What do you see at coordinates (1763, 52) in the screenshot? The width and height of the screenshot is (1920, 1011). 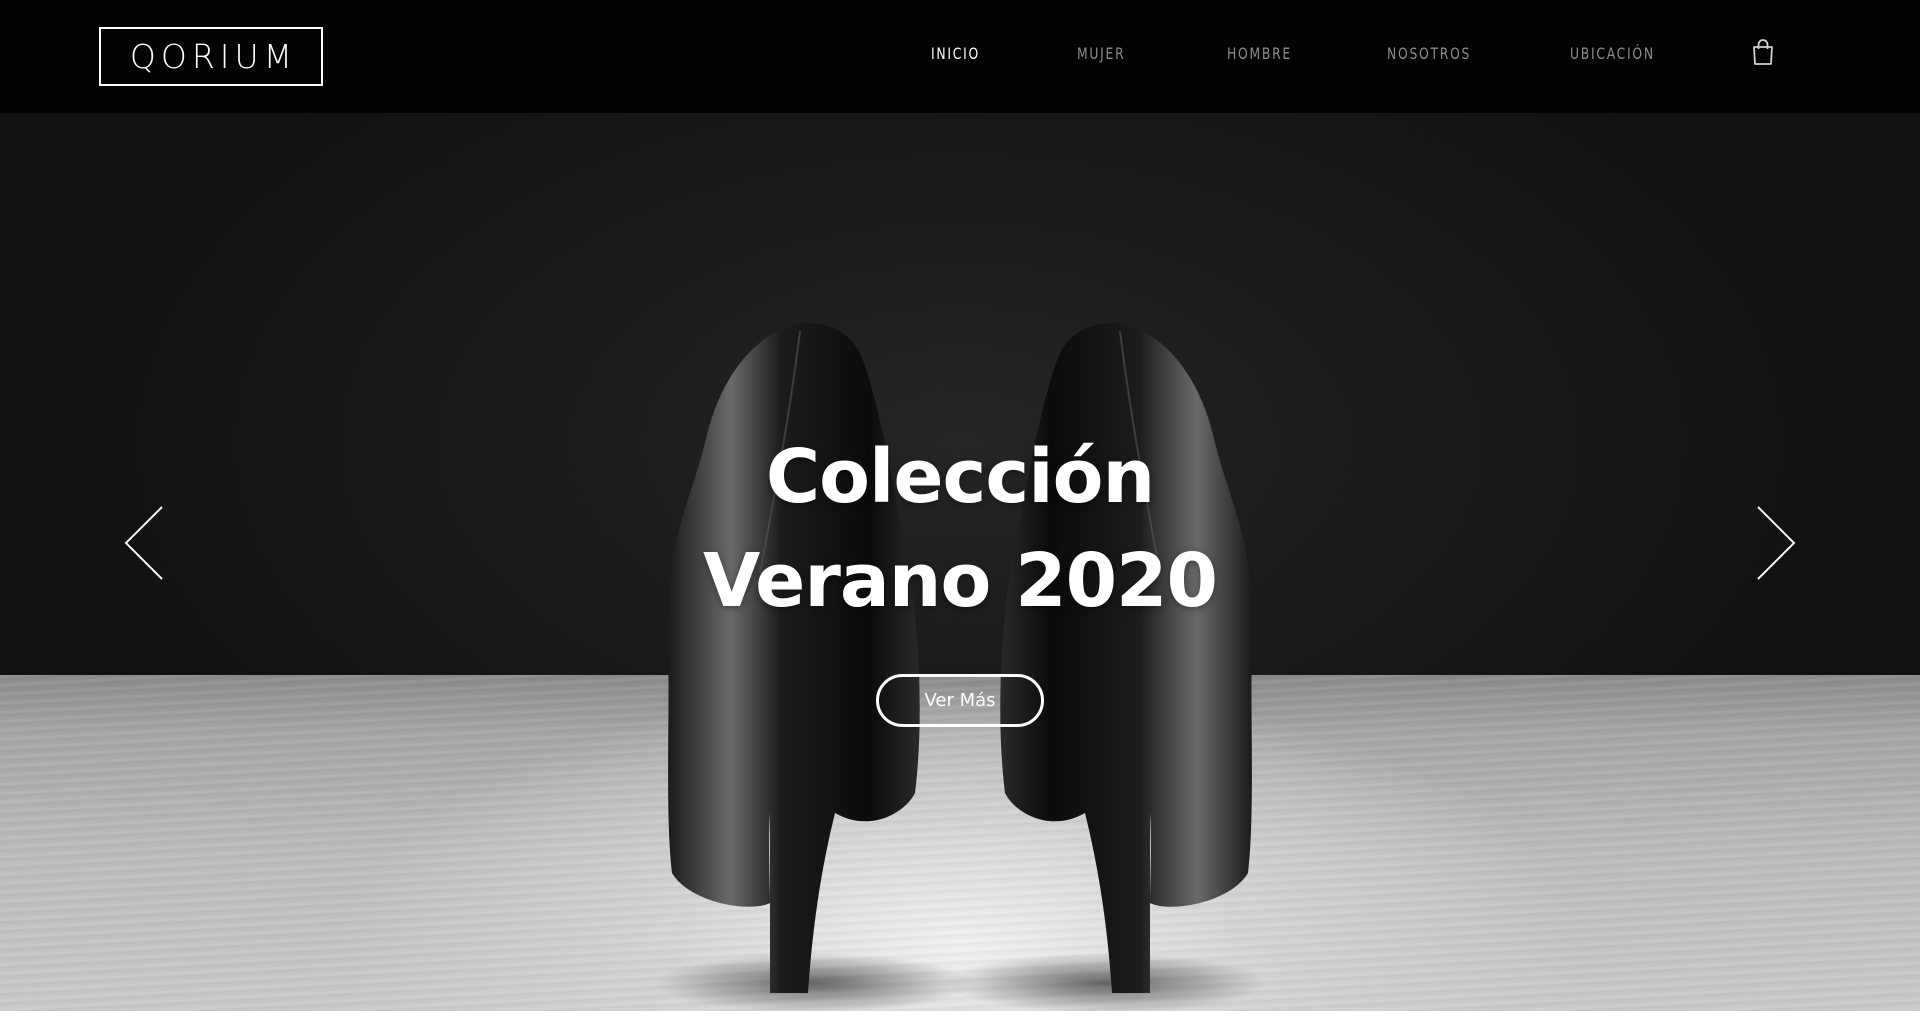 I see `shopping-bag-icon` at bounding box center [1763, 52].